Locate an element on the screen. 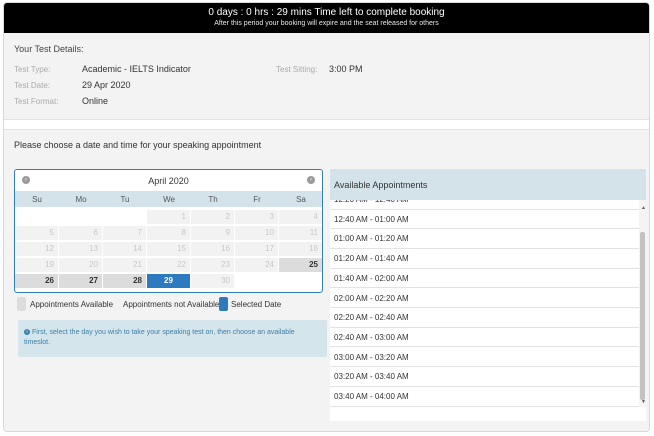 The width and height of the screenshot is (654, 436). test-sitting-value: 3:00 PM is located at coordinates (346, 69).